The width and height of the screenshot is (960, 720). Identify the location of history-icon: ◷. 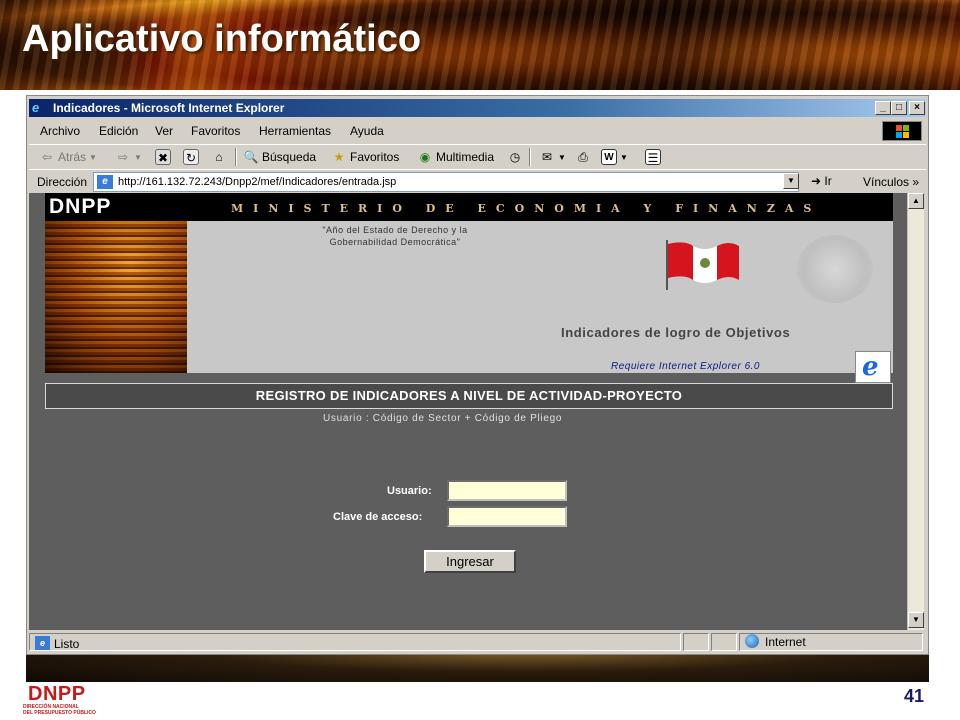
(515, 157).